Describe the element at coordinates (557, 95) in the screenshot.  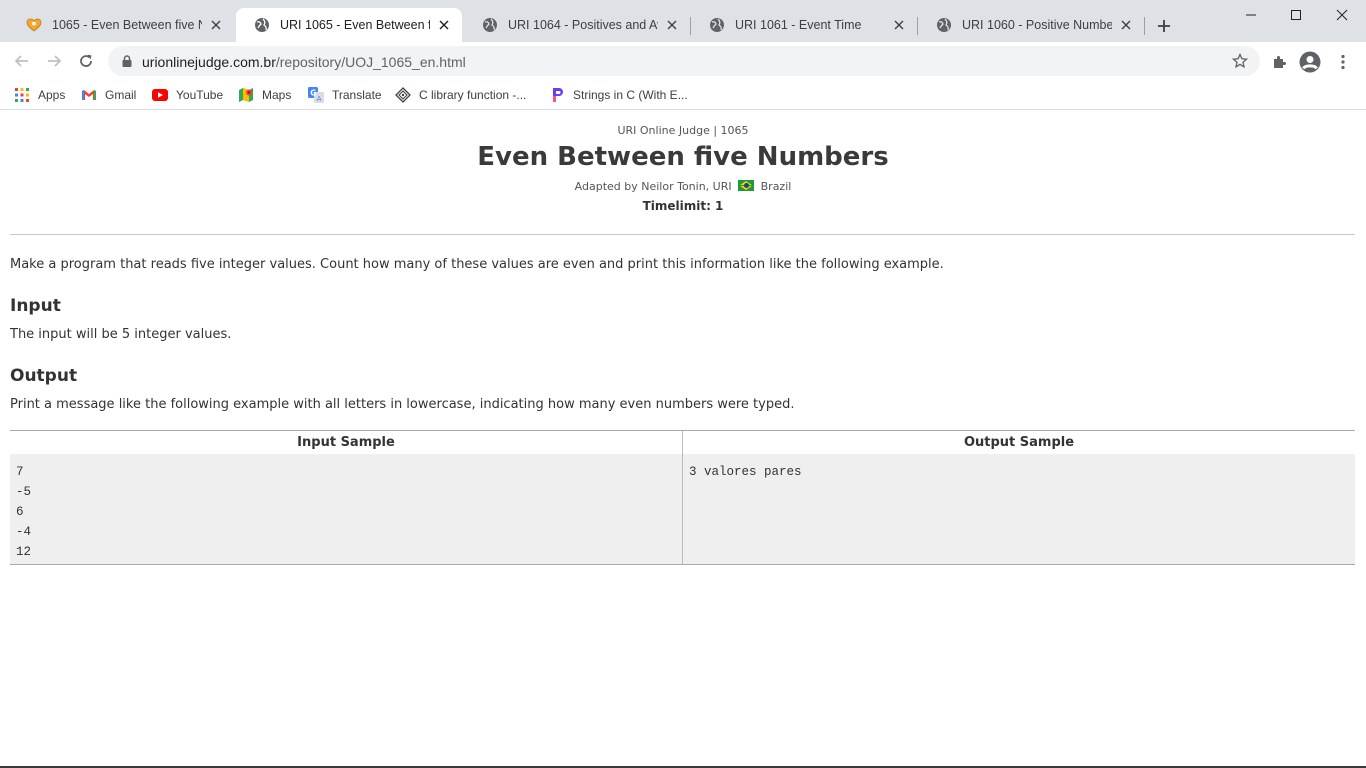
I see `programiz-icon` at that location.